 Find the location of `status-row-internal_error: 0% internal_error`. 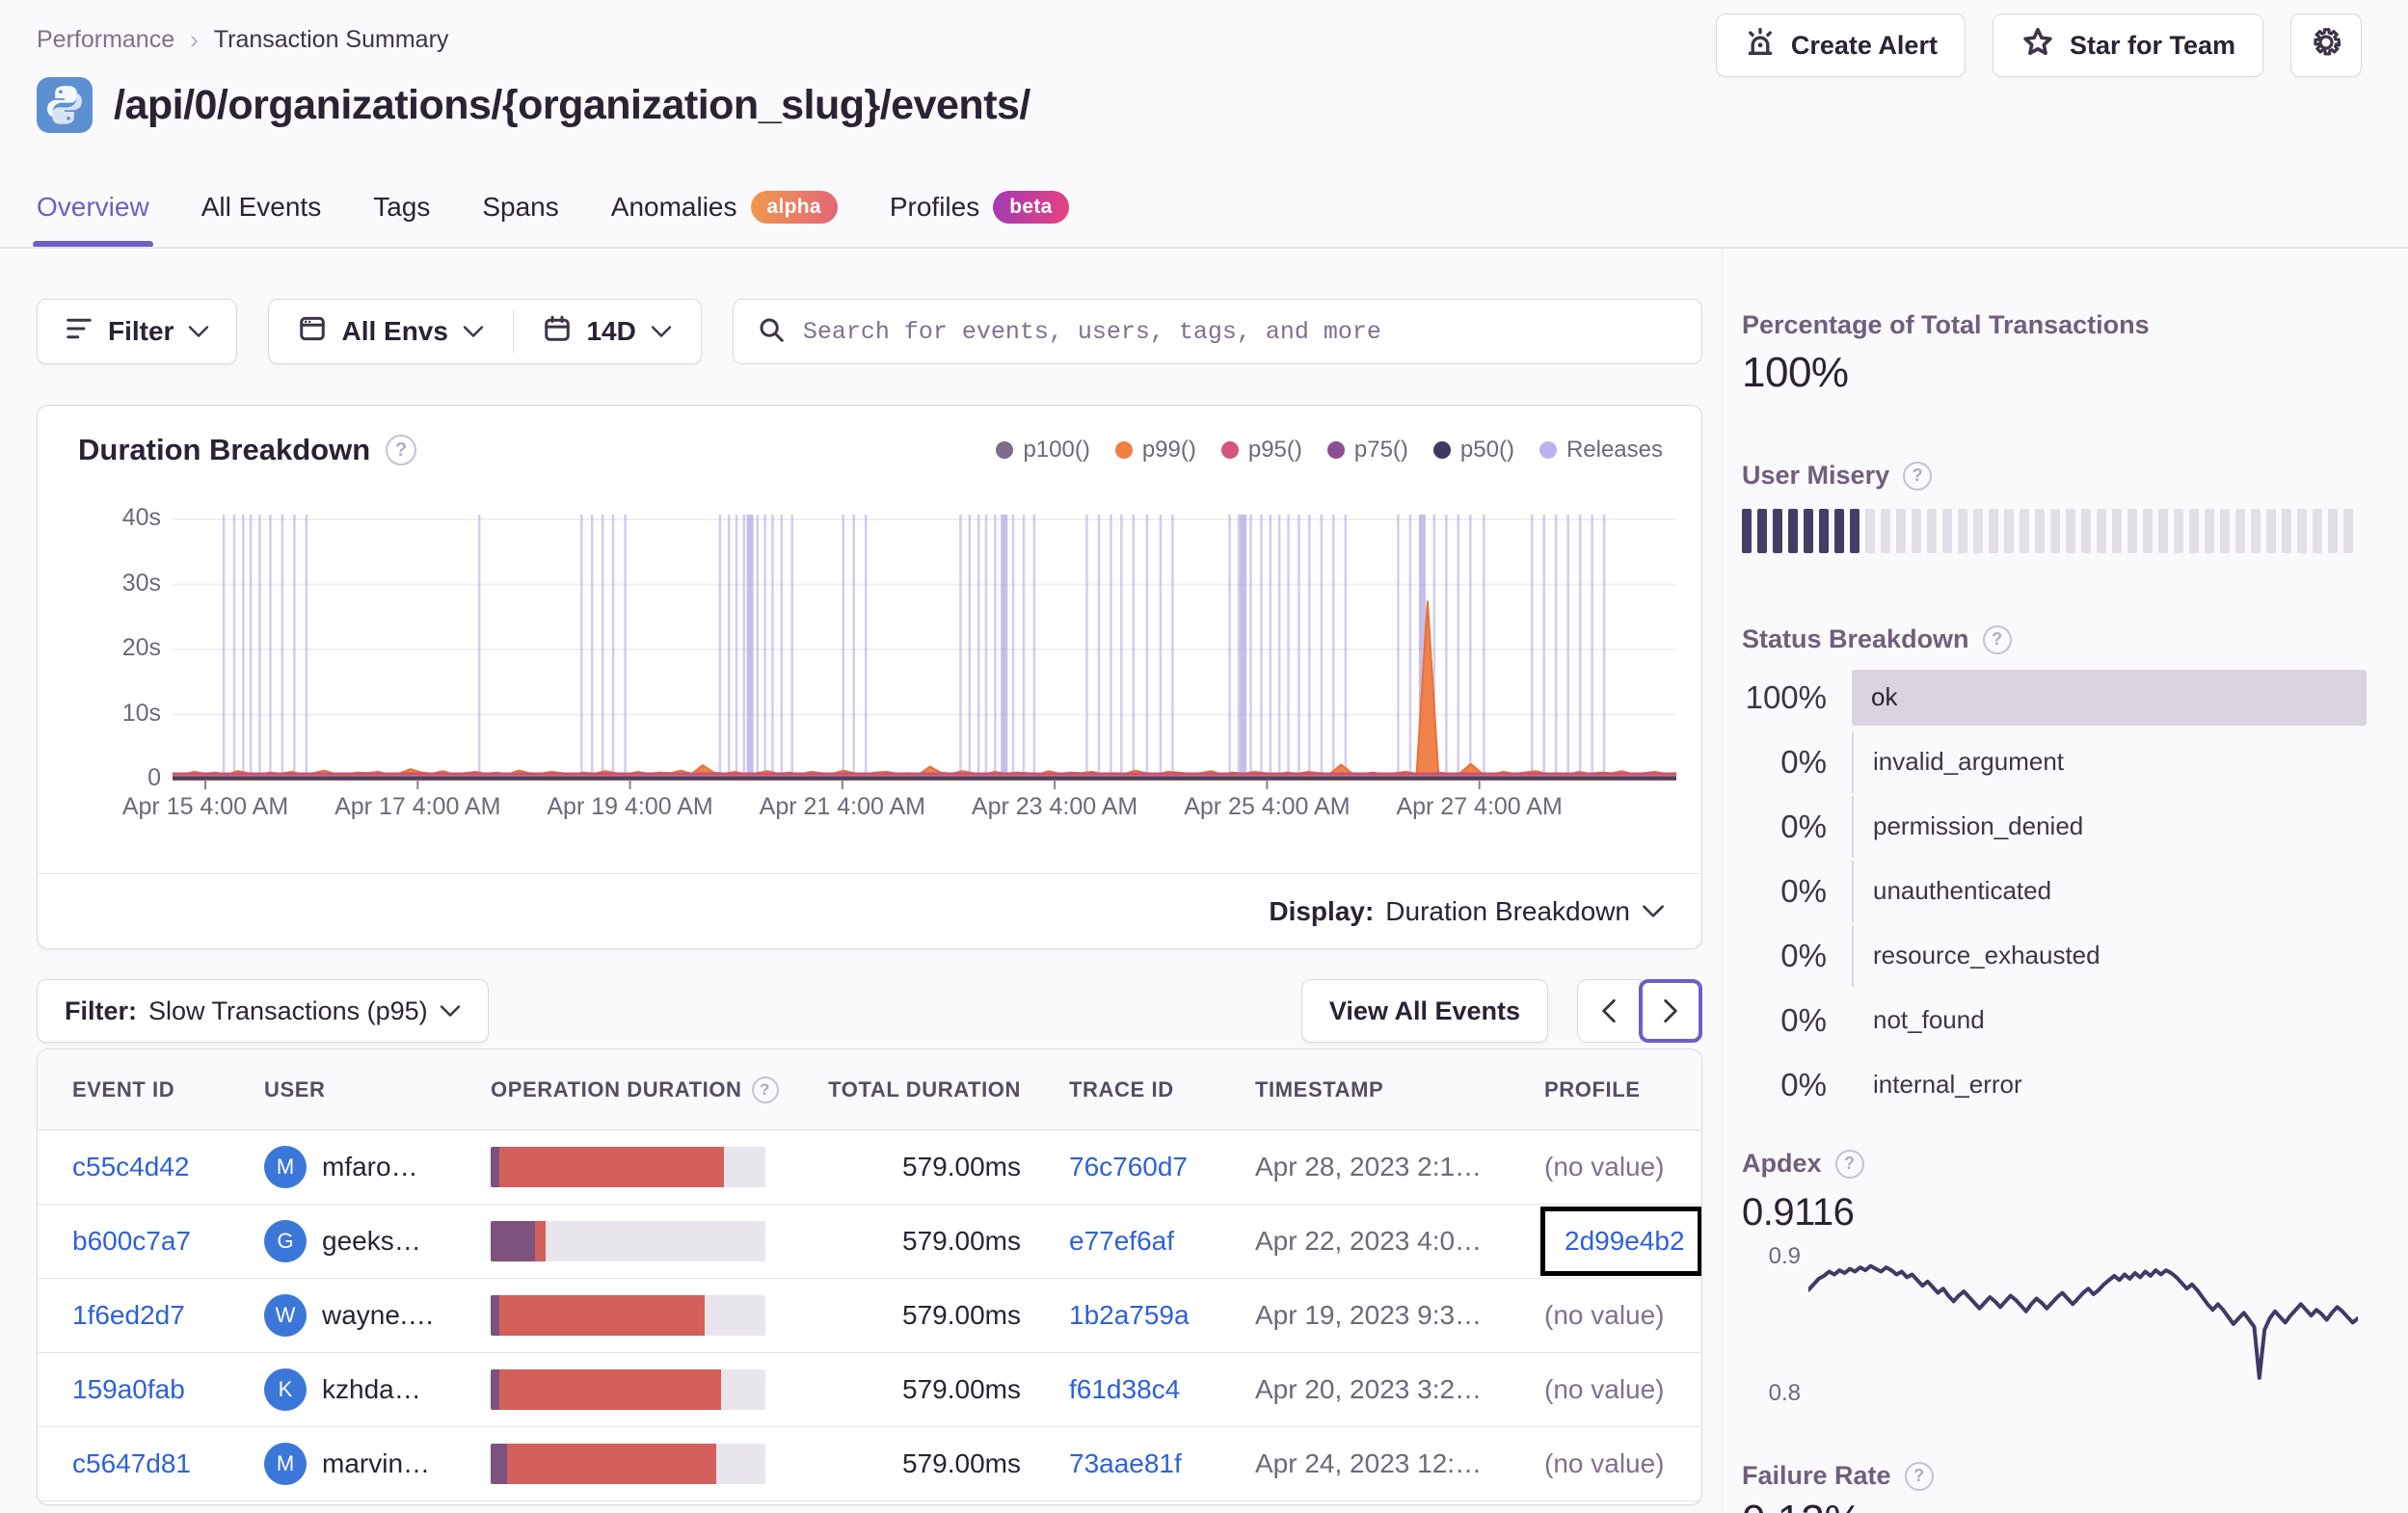

status-row-internal_error: 0% internal_error is located at coordinates (2054, 1084).